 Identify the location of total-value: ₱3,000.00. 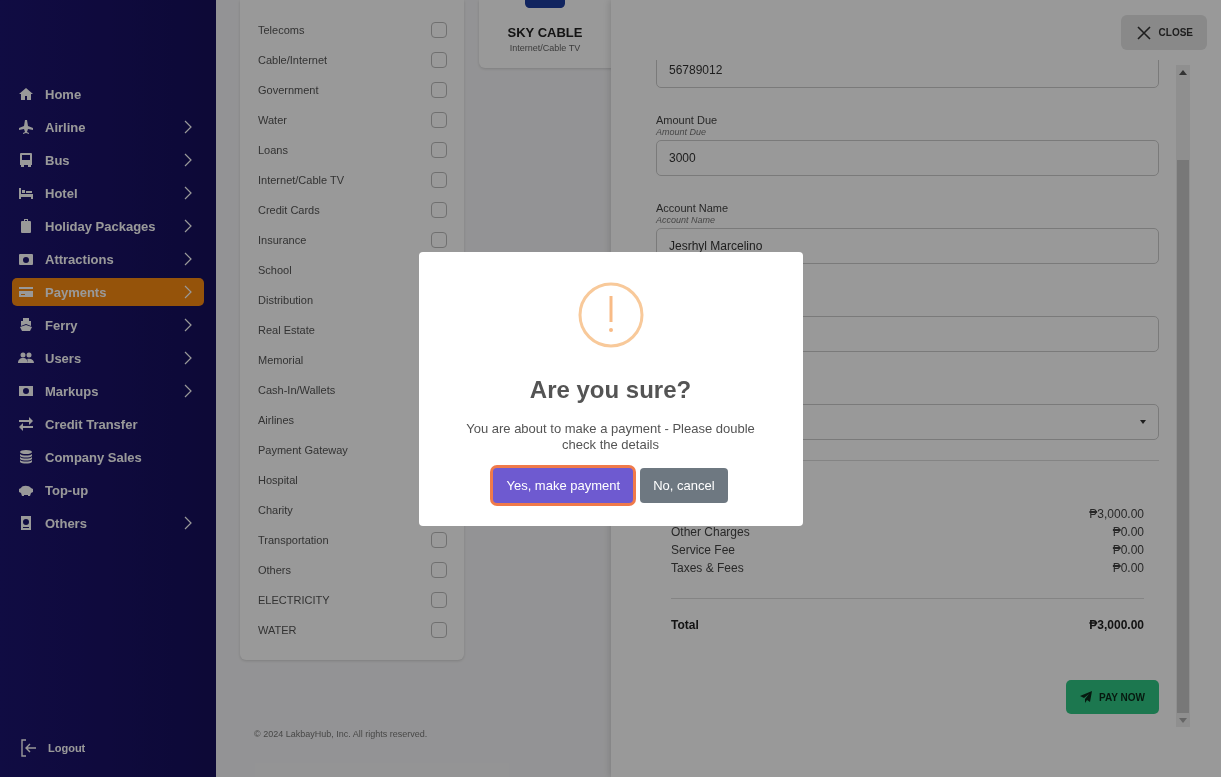
(1116, 625).